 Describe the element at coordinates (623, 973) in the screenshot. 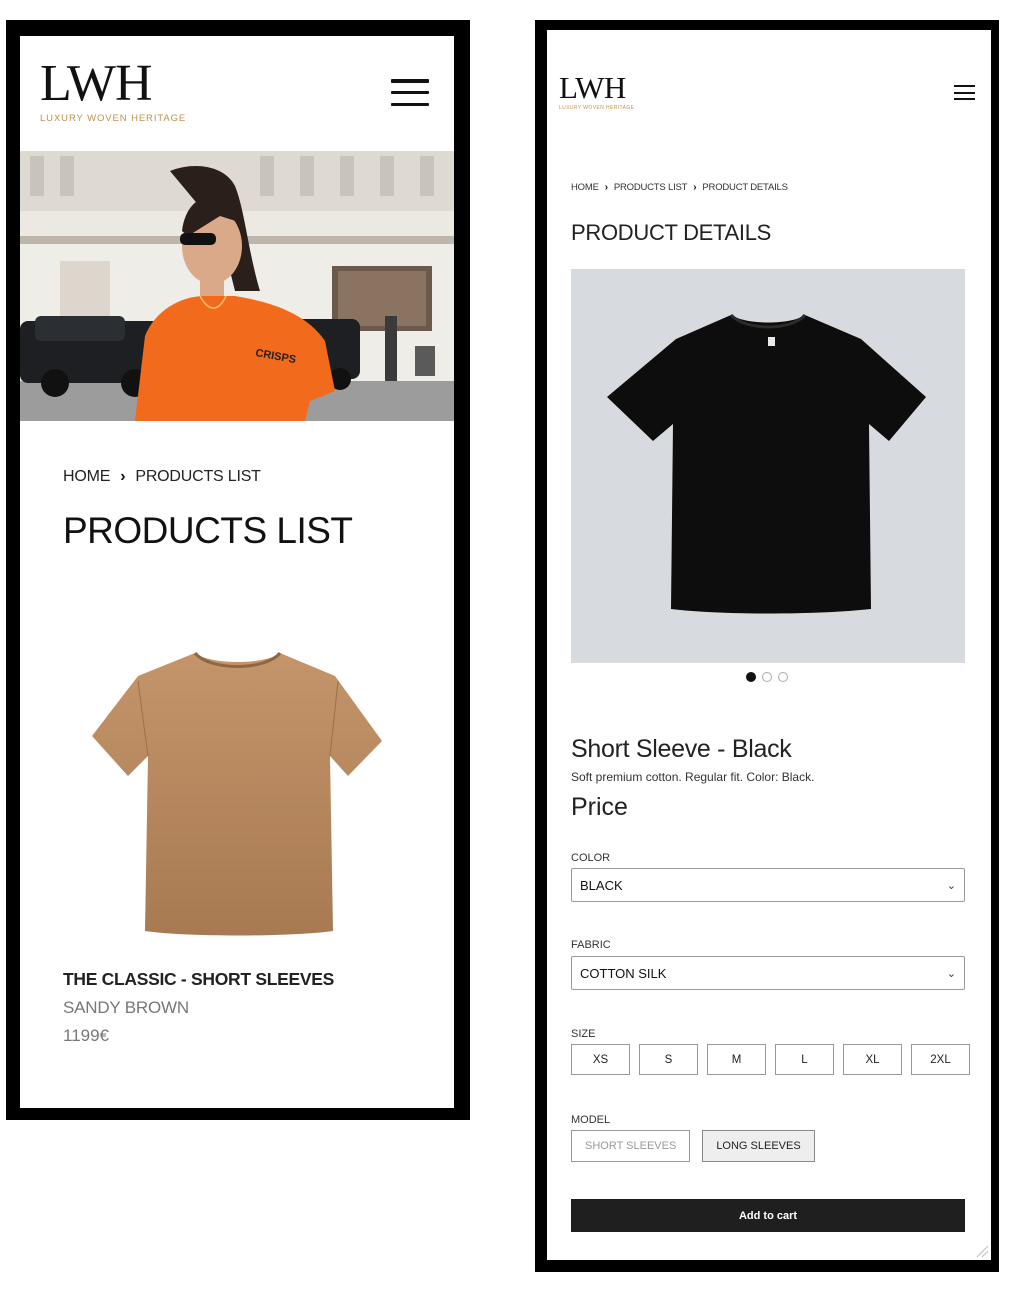

I see `fabric-select-value: COTTON SILK` at that location.